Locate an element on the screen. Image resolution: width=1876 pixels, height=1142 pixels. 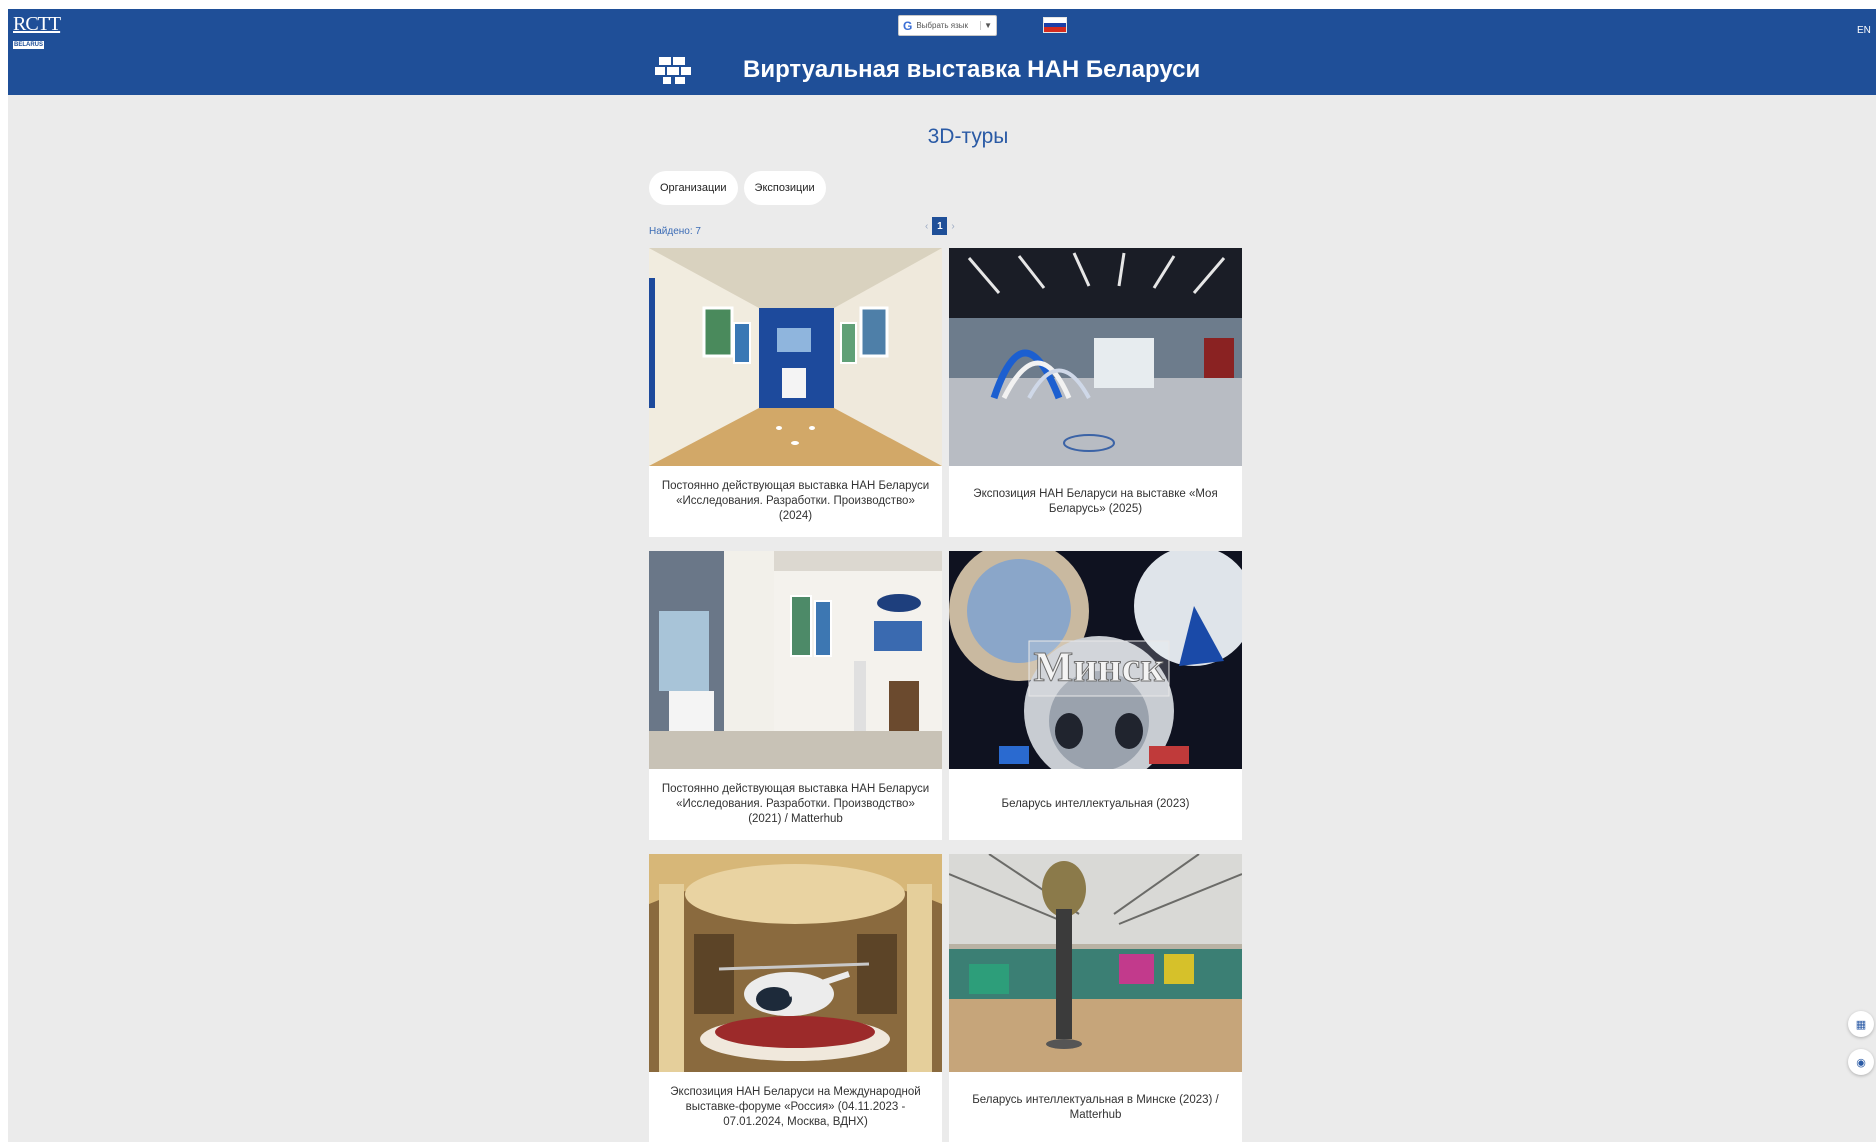
chevron-down-icon: ▼ is located at coordinates (986, 25).